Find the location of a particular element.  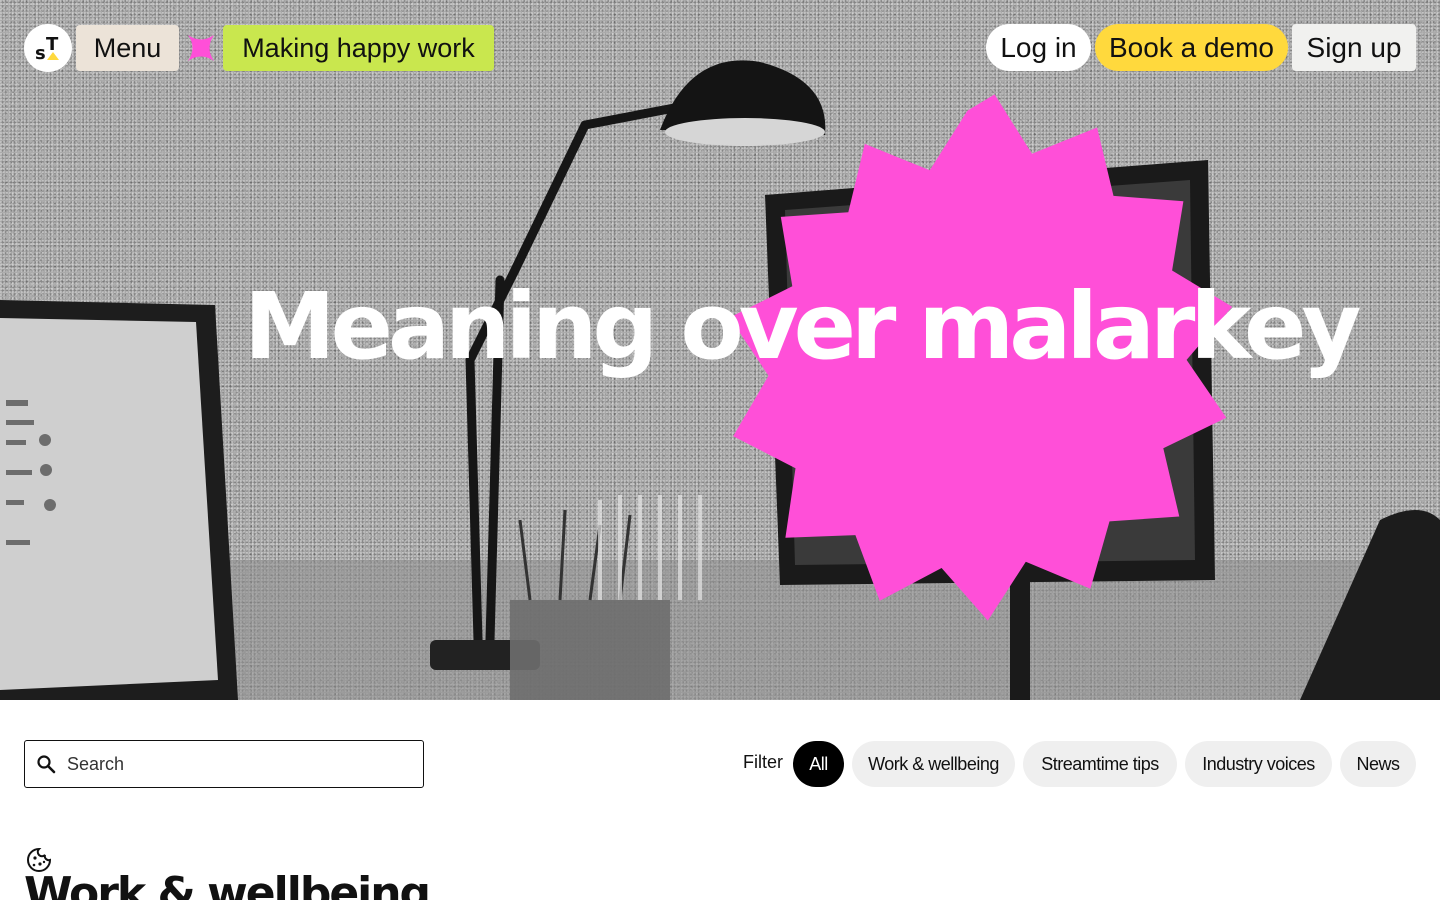

logo-home-link: s T is located at coordinates (48, 48).